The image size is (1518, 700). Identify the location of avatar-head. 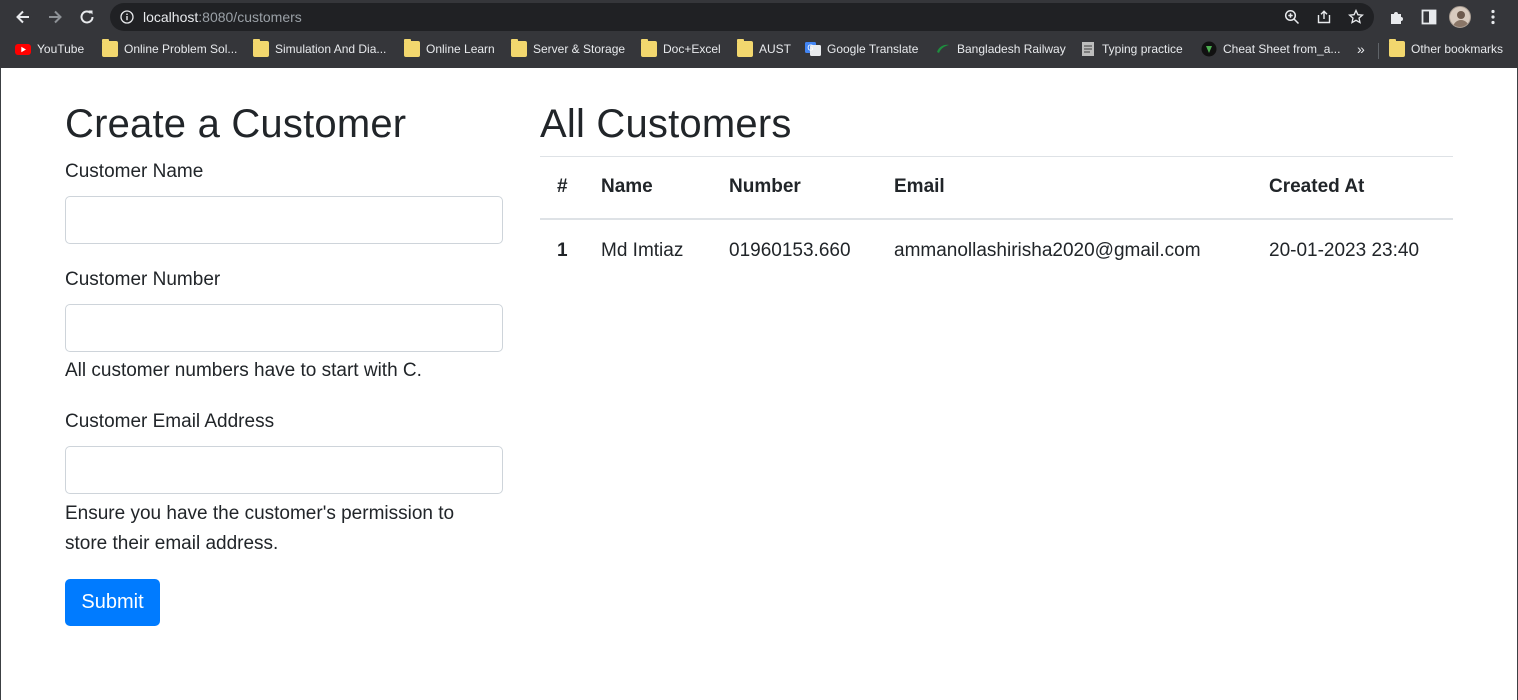
(1461, 15).